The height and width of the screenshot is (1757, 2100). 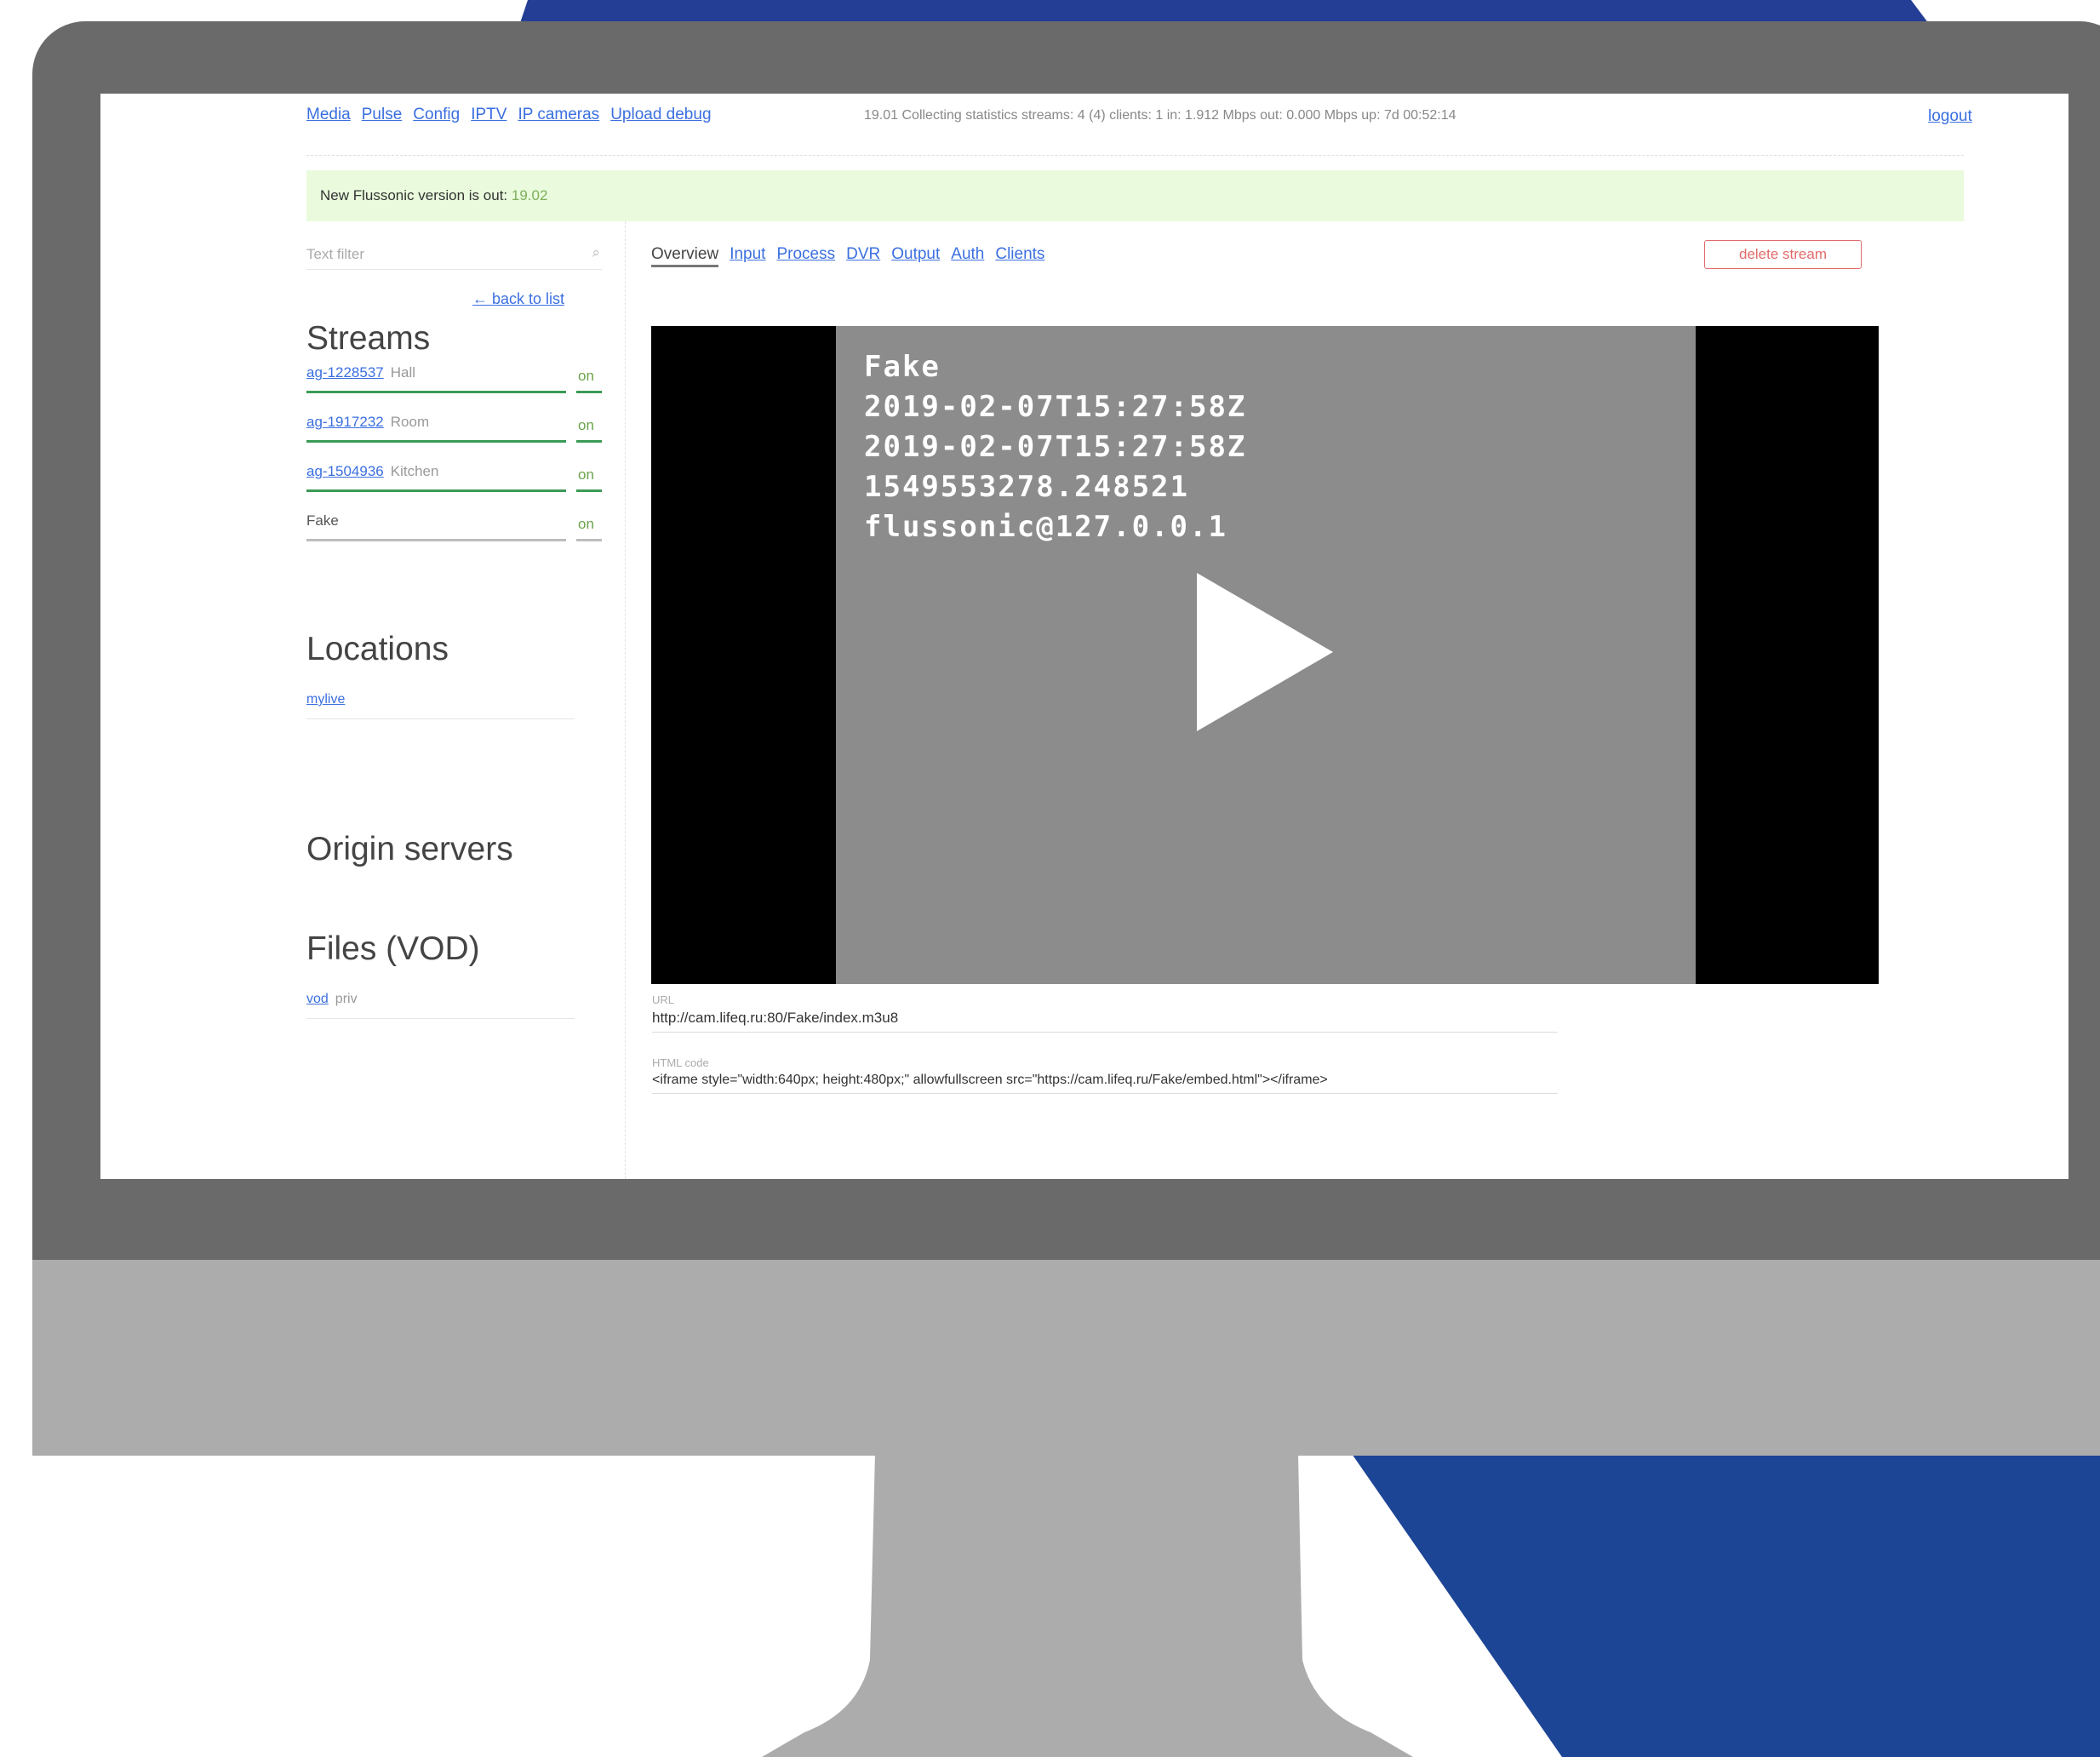 What do you see at coordinates (346, 999) in the screenshot?
I see `vod-desc: priv` at bounding box center [346, 999].